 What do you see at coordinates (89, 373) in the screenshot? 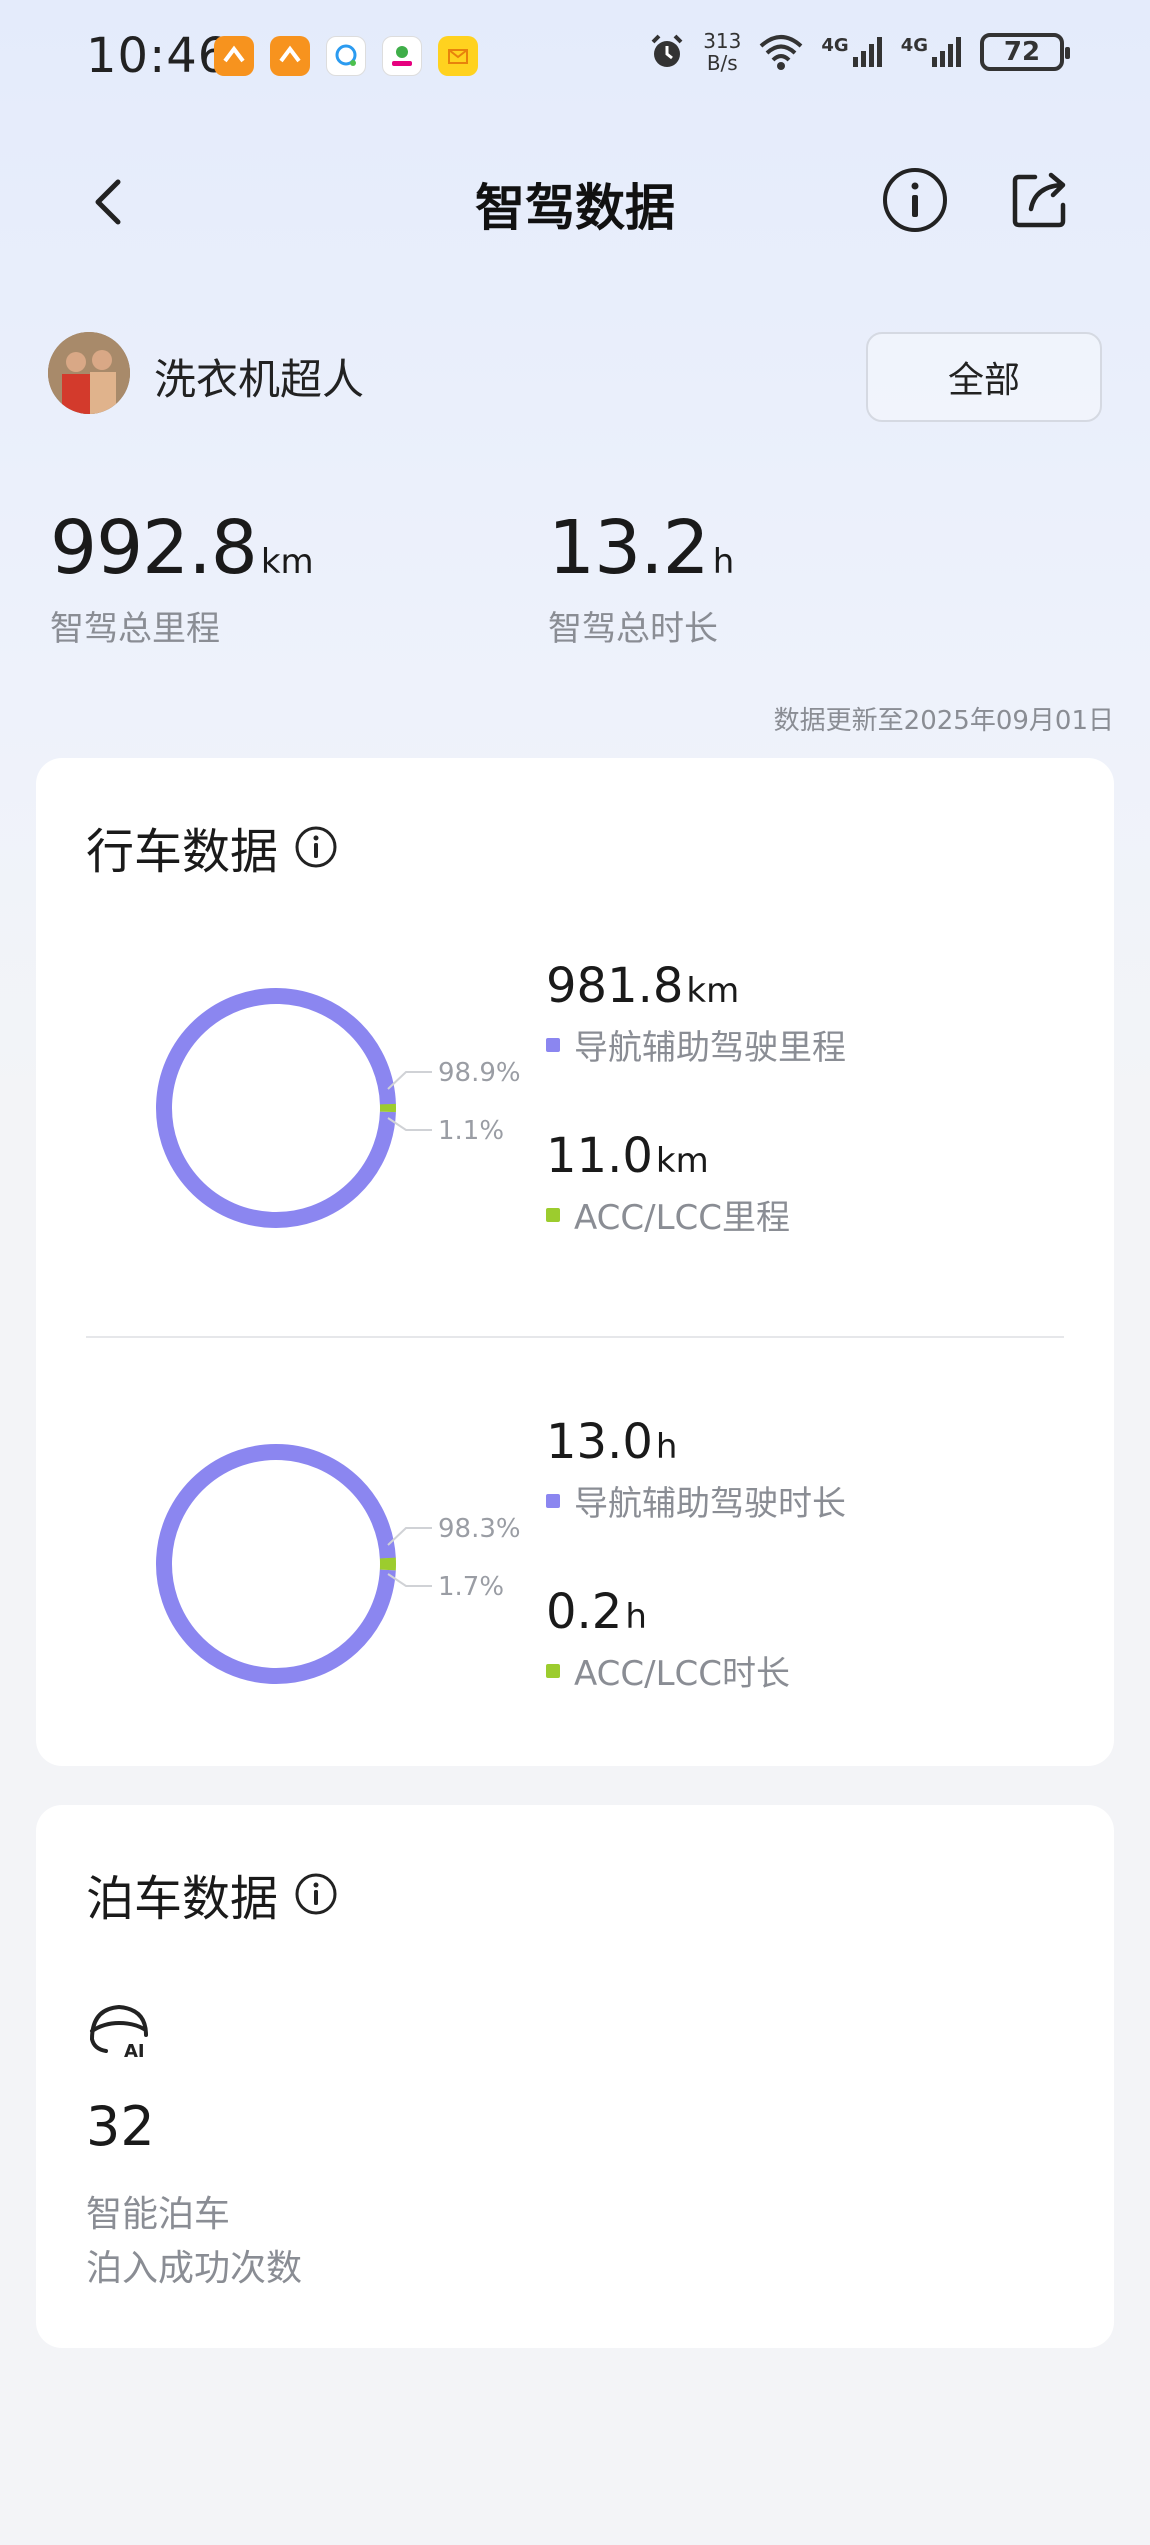
I see `avatar` at bounding box center [89, 373].